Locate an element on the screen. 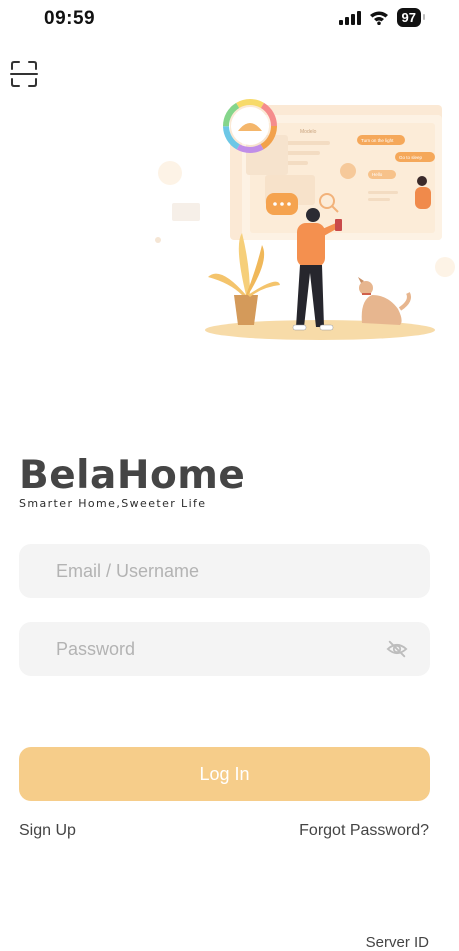  email-input is located at coordinates (224, 571).